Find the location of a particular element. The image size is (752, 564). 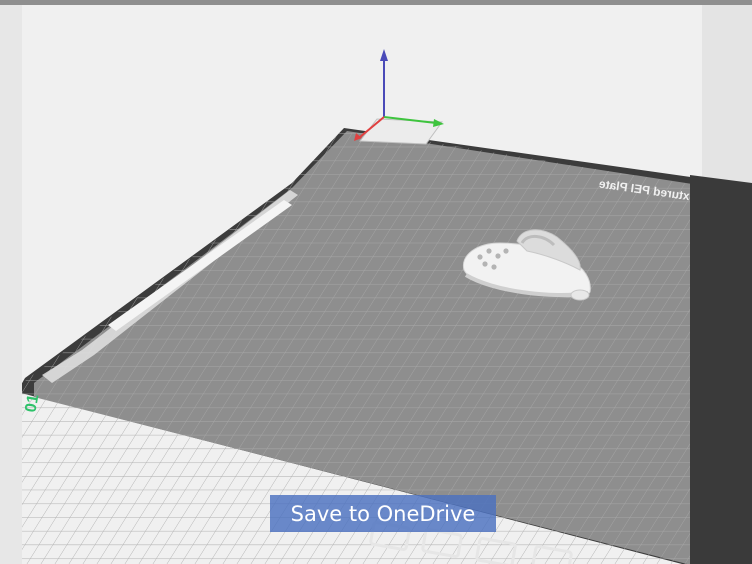

left-gutter is located at coordinates (11, 284).